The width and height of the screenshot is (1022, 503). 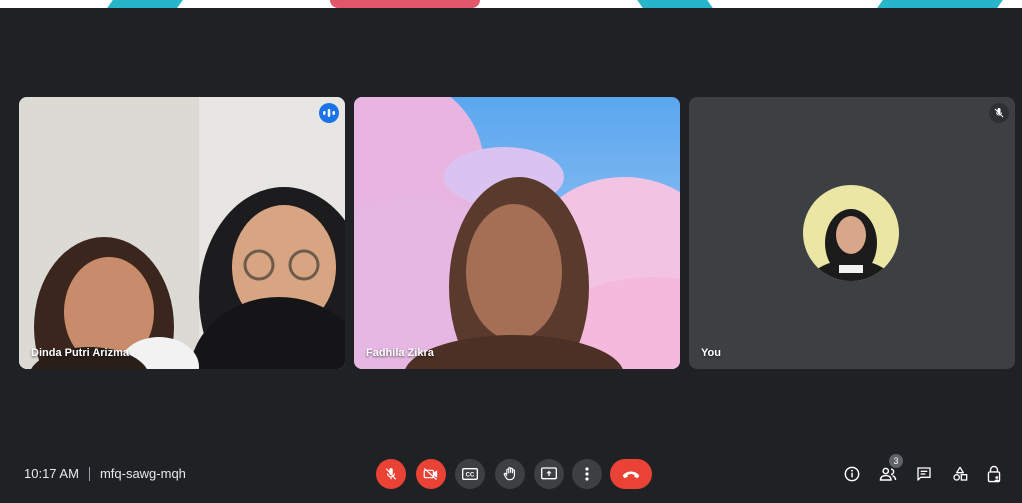 I want to click on mic-toggle-button, so click(x=391, y=474).